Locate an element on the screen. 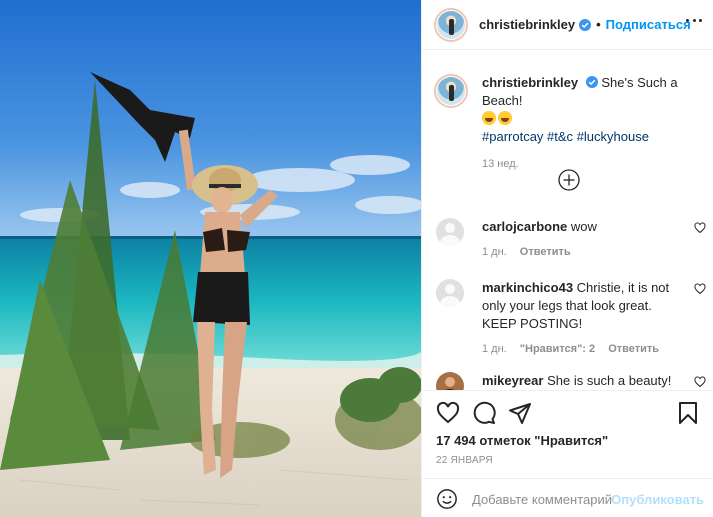  author-username: christiebrinkley is located at coordinates (527, 24).